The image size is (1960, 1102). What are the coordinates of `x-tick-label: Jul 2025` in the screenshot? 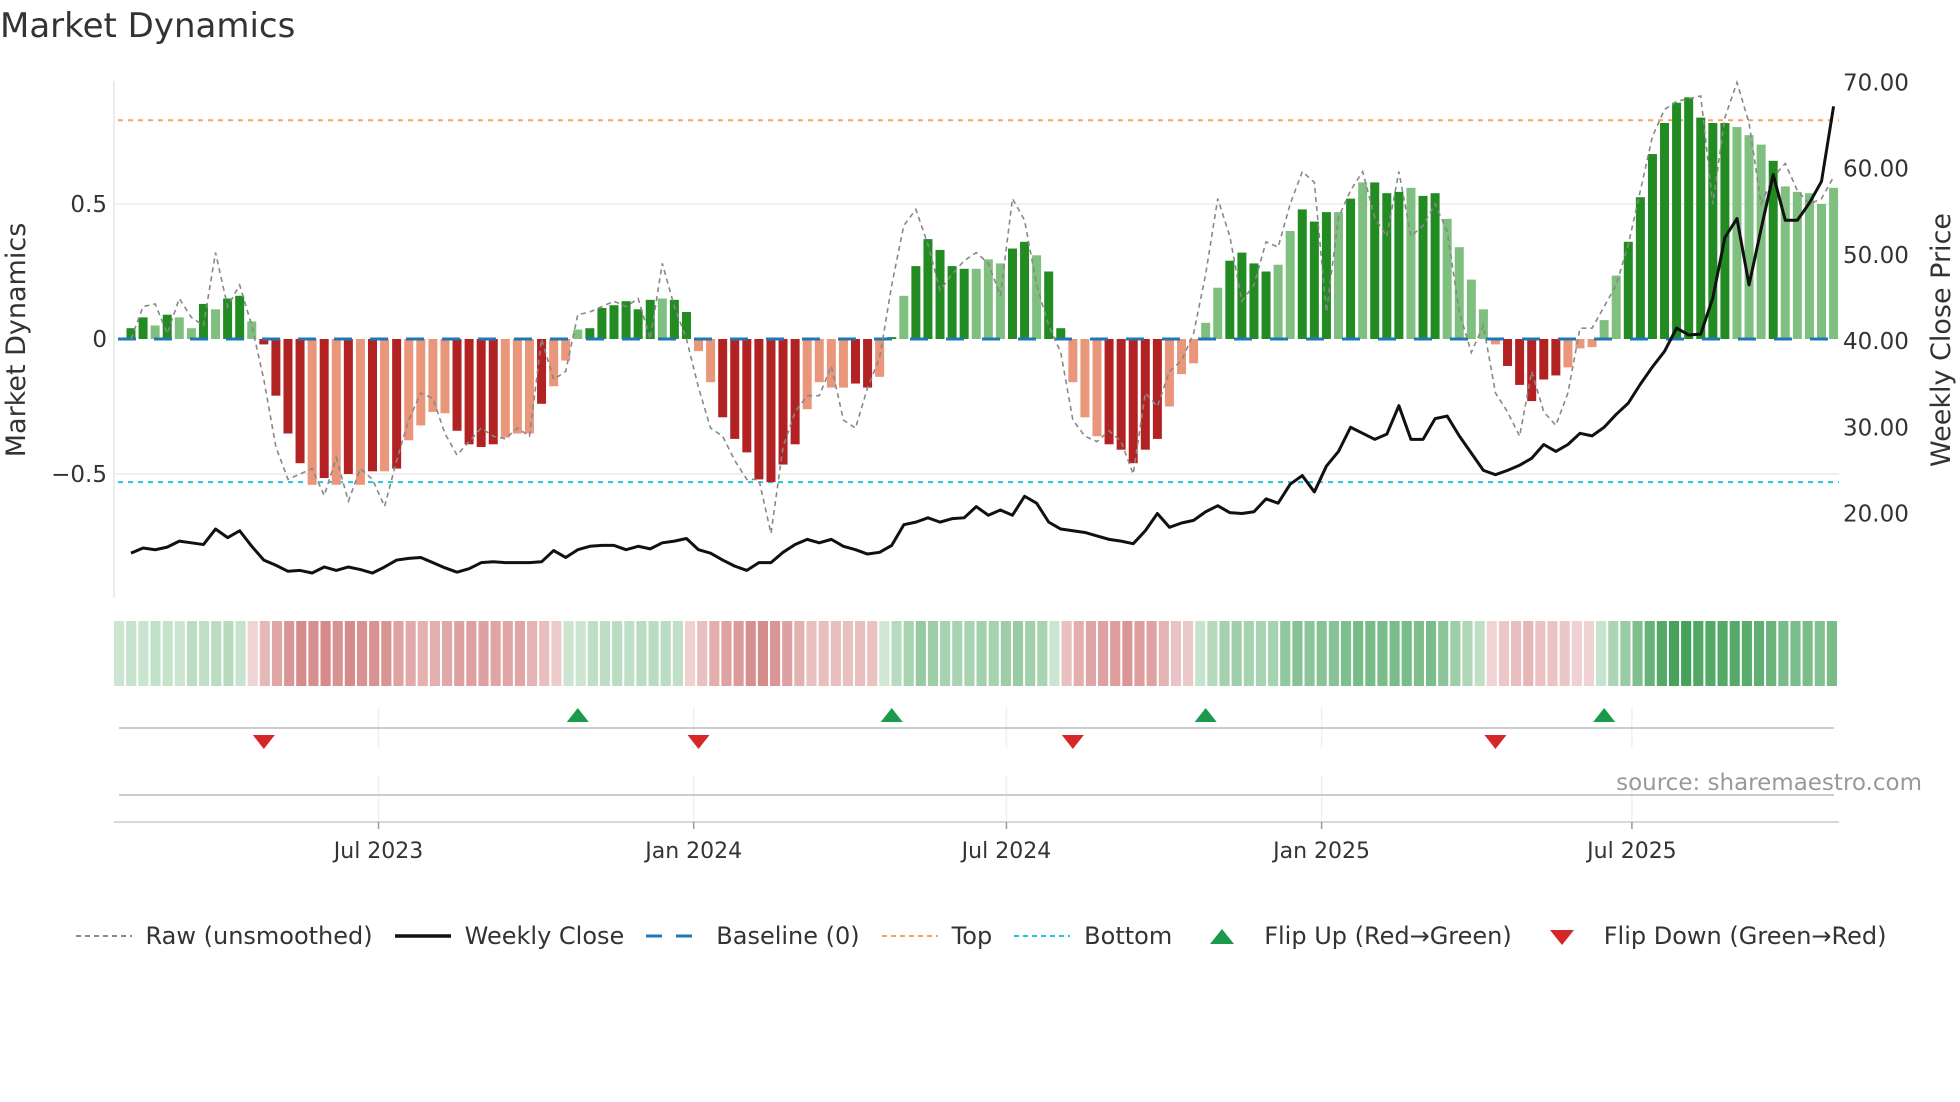 It's located at (1631, 851).